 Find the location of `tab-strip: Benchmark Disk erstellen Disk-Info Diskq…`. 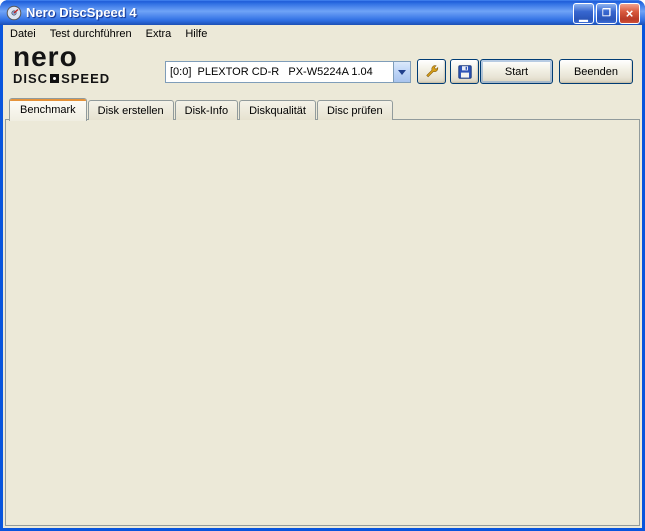

tab-strip: Benchmark Disk erstellen Disk-Info Diskq… is located at coordinates (201, 109).